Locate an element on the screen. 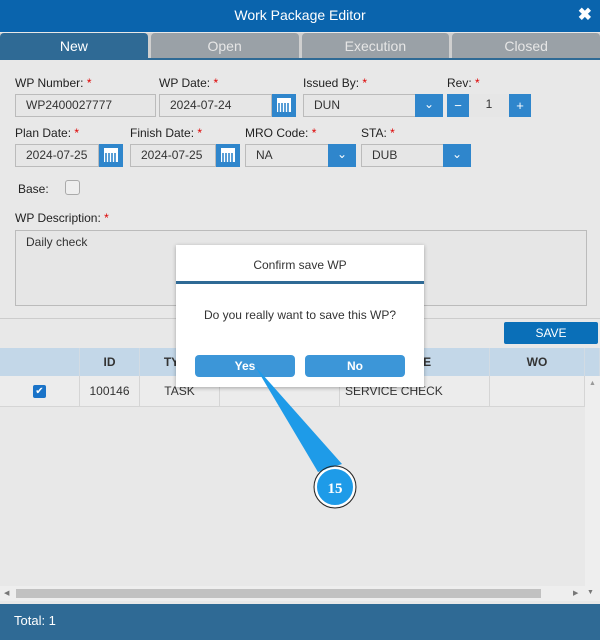  step-annotation: 15 is located at coordinates (306, 437).